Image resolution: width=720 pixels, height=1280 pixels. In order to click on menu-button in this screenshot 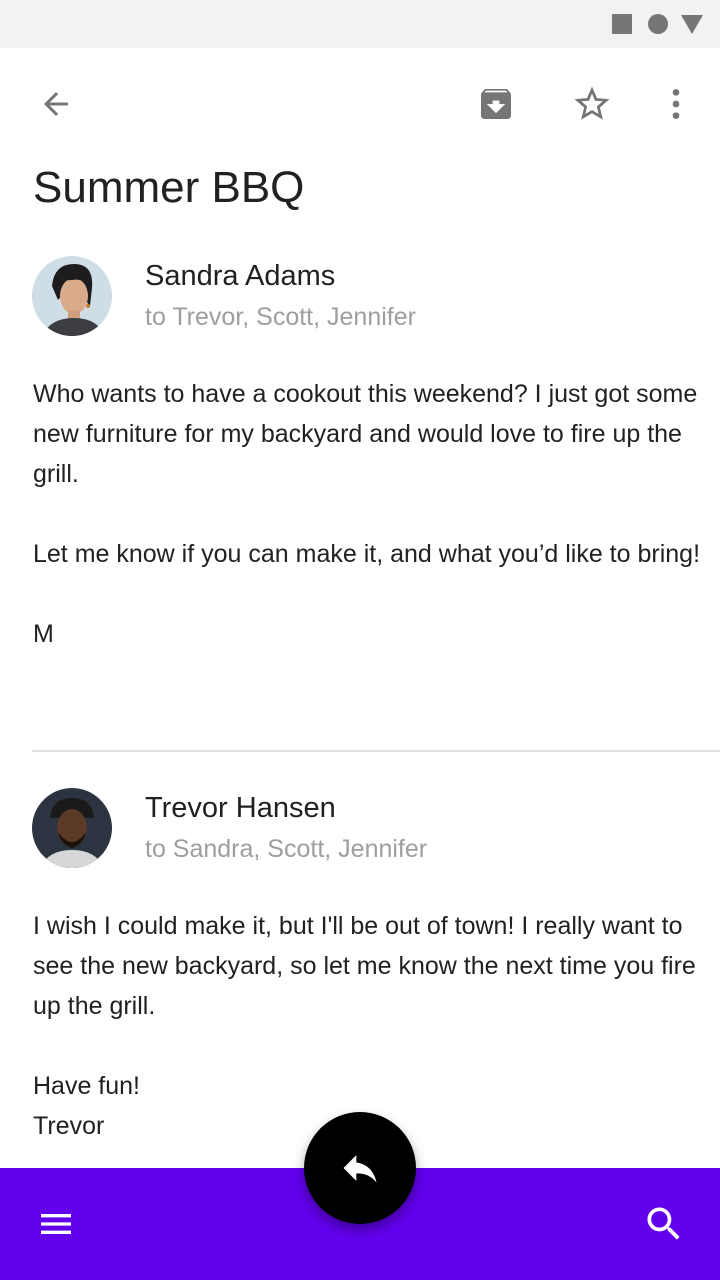, I will do `click(56, 1224)`.